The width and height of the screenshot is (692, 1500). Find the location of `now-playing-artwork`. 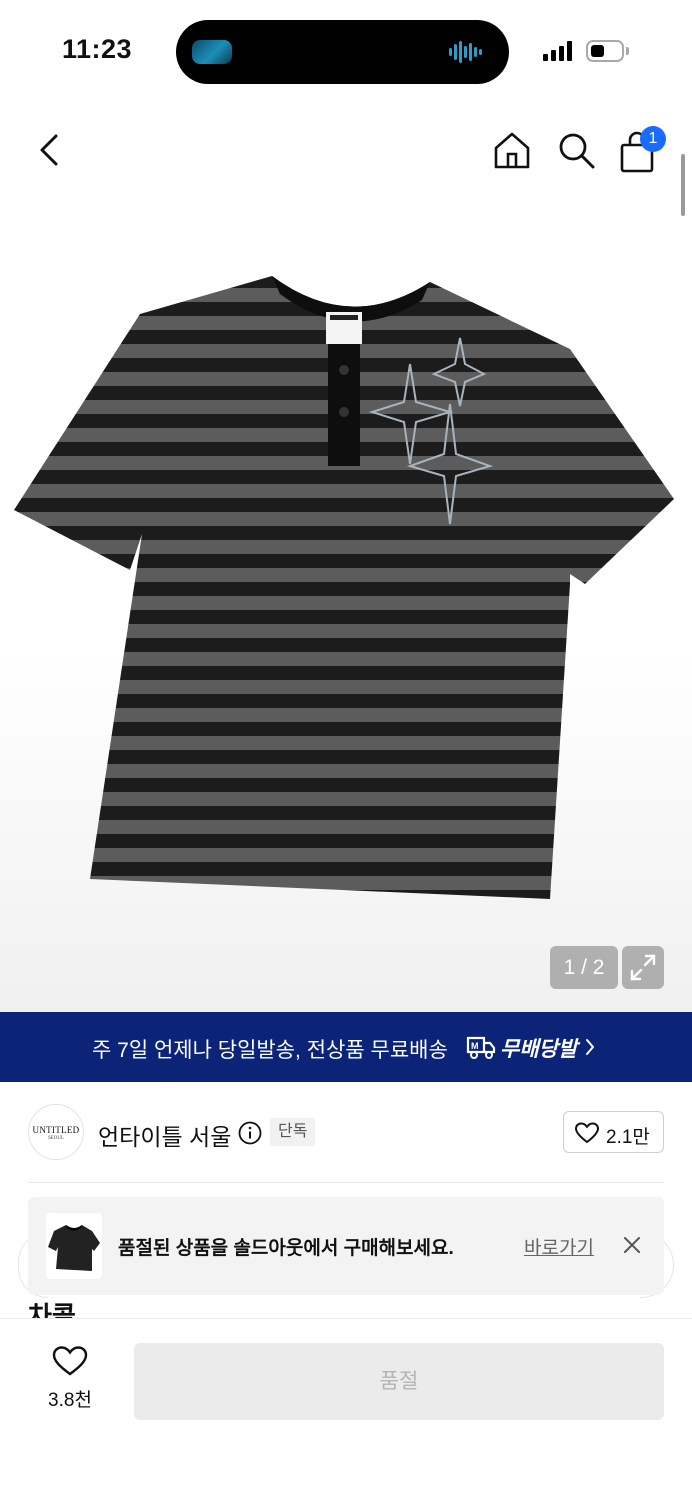

now-playing-artwork is located at coordinates (212, 52).